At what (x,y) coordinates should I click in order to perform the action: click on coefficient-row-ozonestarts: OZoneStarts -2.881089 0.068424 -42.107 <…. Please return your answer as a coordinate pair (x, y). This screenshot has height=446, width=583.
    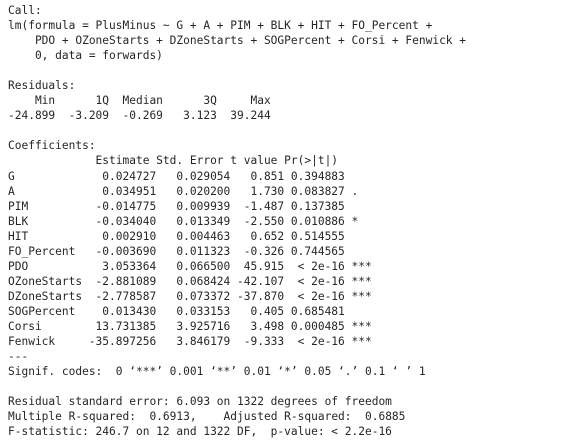
    Looking at the image, I should click on (190, 281).